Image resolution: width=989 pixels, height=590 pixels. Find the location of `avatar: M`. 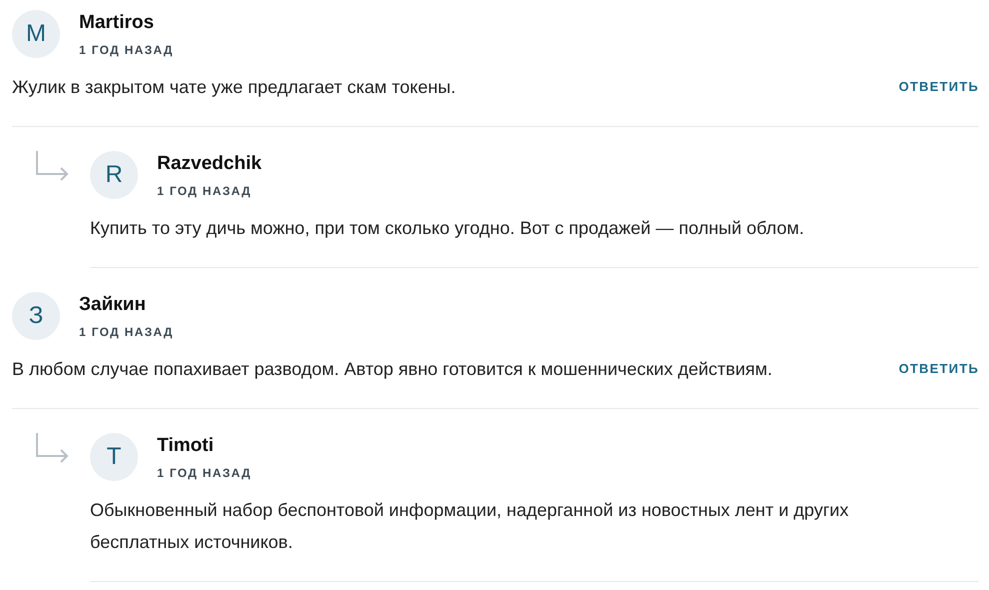

avatar: M is located at coordinates (36, 34).